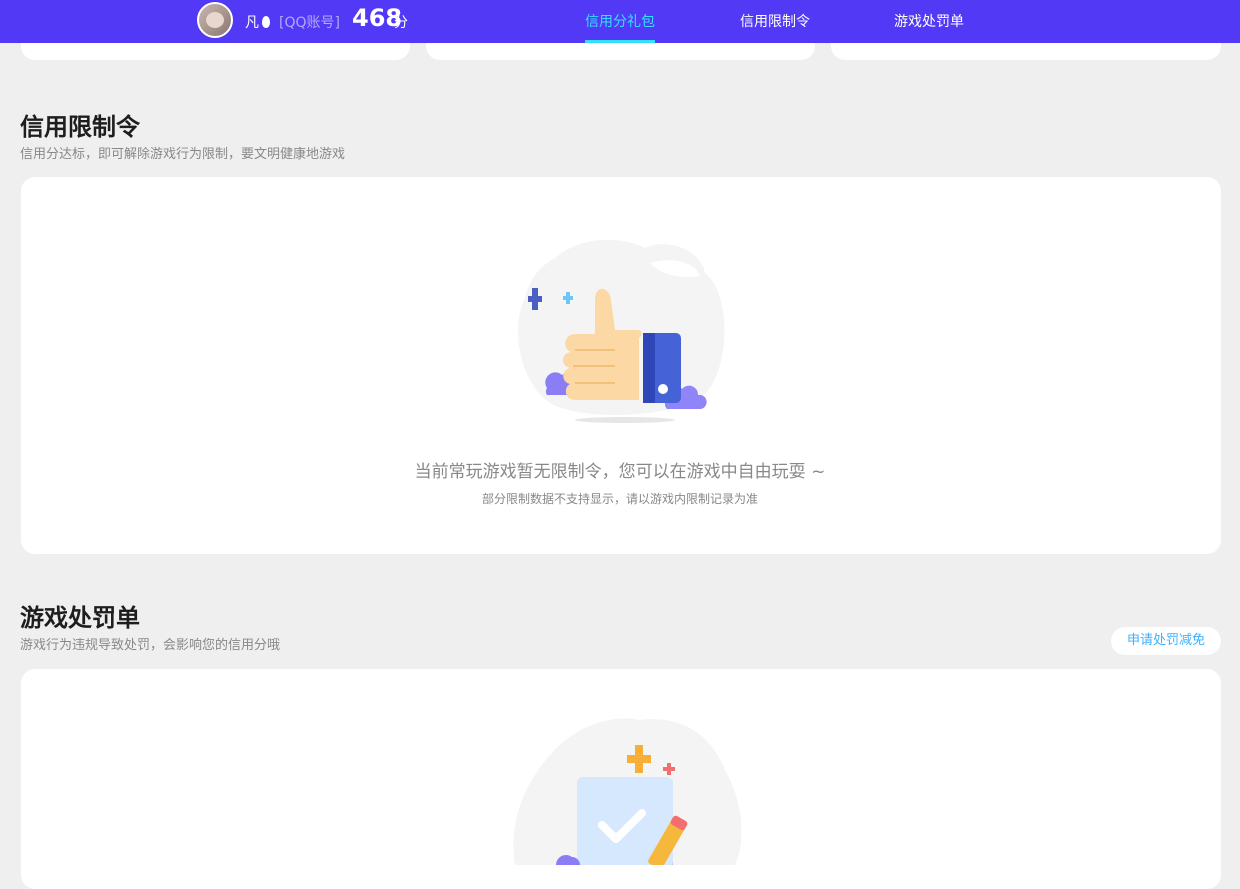  Describe the element at coordinates (309, 23) in the screenshot. I see `account-type-tag: [QQ账号]` at that location.